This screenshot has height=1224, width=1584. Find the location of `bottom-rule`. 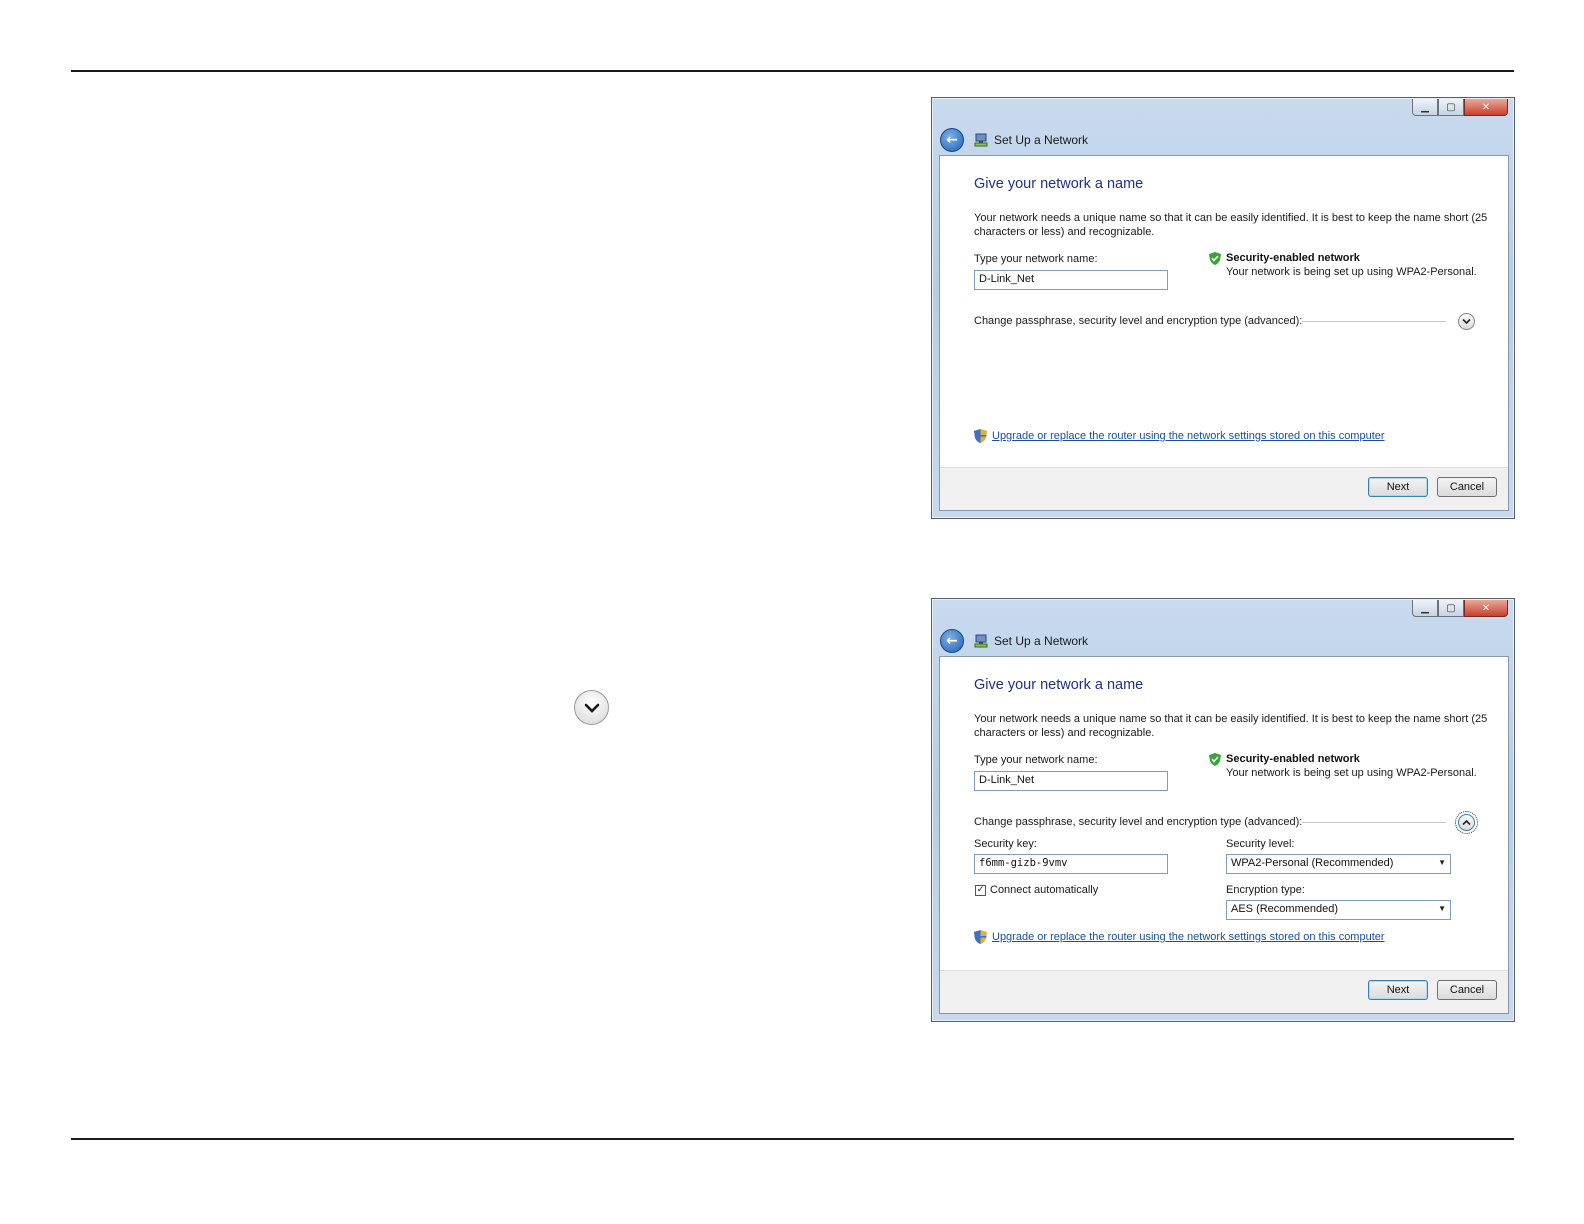

bottom-rule is located at coordinates (792, 1139).